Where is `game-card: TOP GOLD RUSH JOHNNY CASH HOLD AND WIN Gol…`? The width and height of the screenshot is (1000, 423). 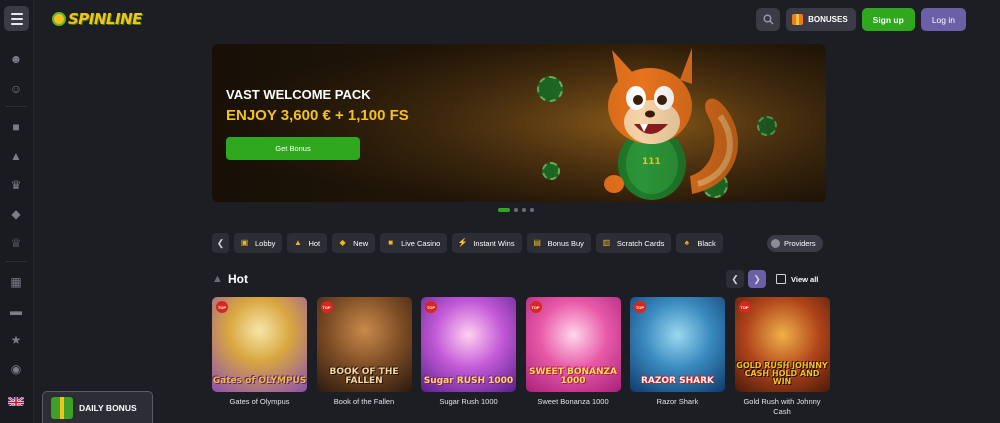 game-card: TOP GOLD RUSH JOHNNY CASH HOLD AND WIN Gol… is located at coordinates (782, 357).